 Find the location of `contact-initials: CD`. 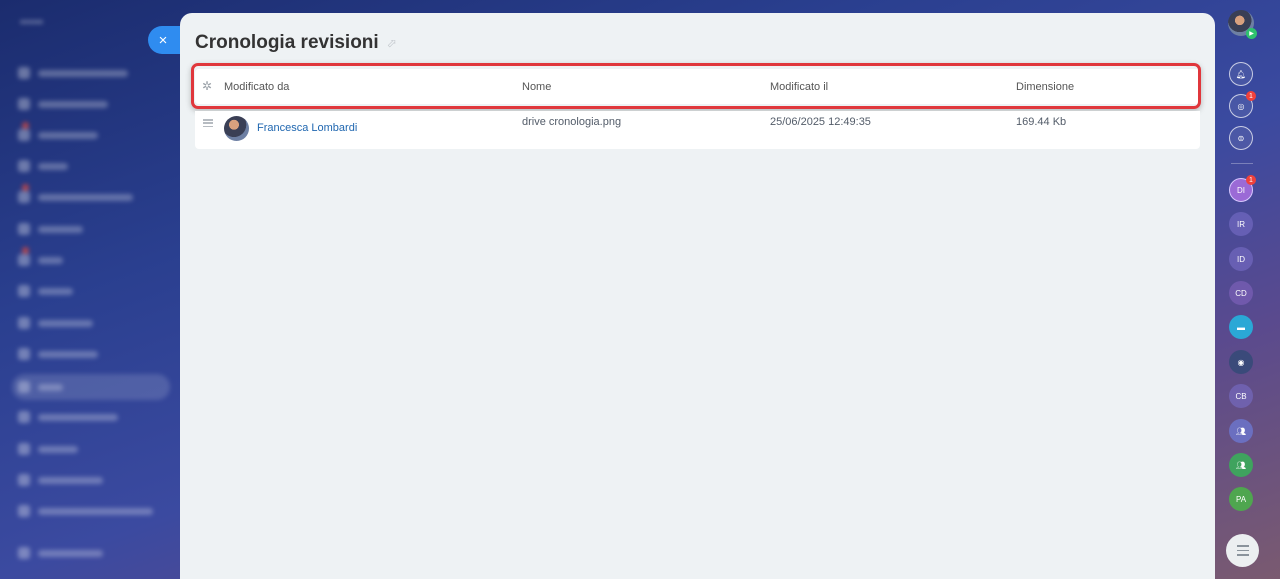

contact-initials: CD is located at coordinates (1241, 293).